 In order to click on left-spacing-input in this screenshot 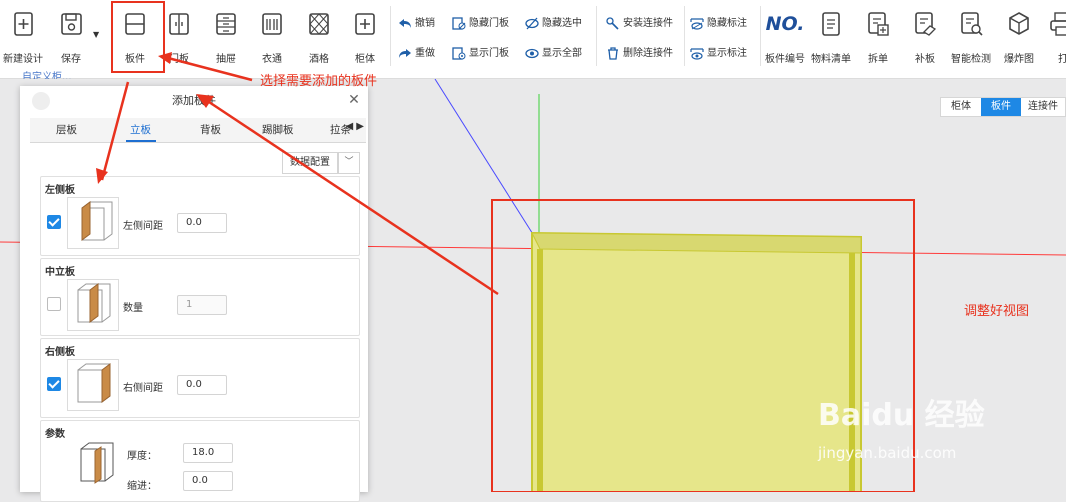, I will do `click(202, 223)`.